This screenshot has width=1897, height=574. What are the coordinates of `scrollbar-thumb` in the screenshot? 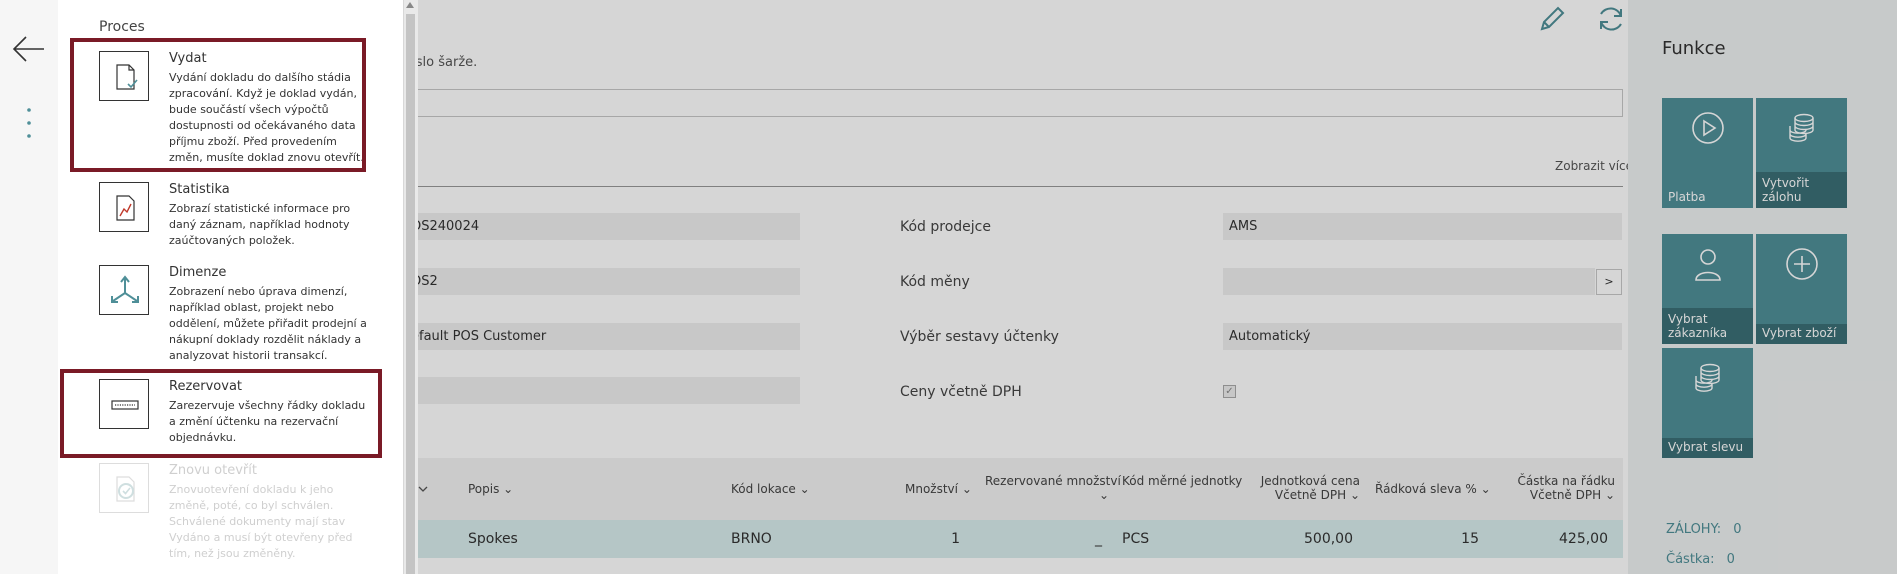 It's located at (410, 294).